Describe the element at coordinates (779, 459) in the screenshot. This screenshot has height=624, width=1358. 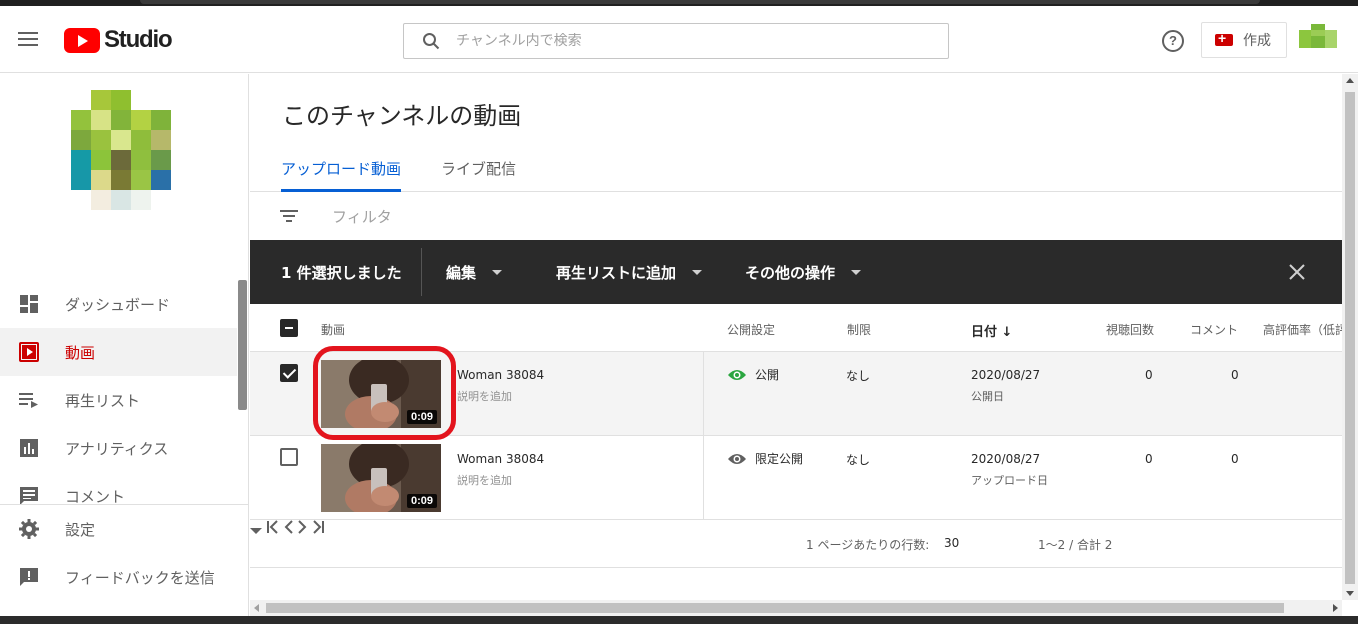
I see `visibility-label: 限定公開` at that location.